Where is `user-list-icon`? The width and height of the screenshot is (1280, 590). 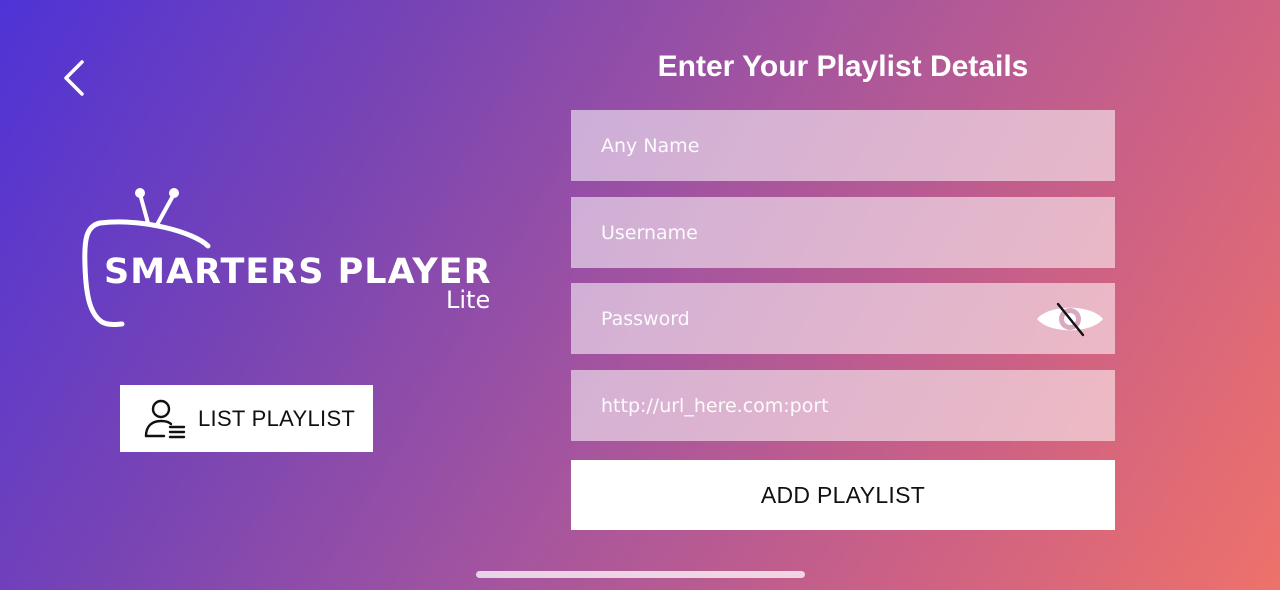 user-list-icon is located at coordinates (165, 418).